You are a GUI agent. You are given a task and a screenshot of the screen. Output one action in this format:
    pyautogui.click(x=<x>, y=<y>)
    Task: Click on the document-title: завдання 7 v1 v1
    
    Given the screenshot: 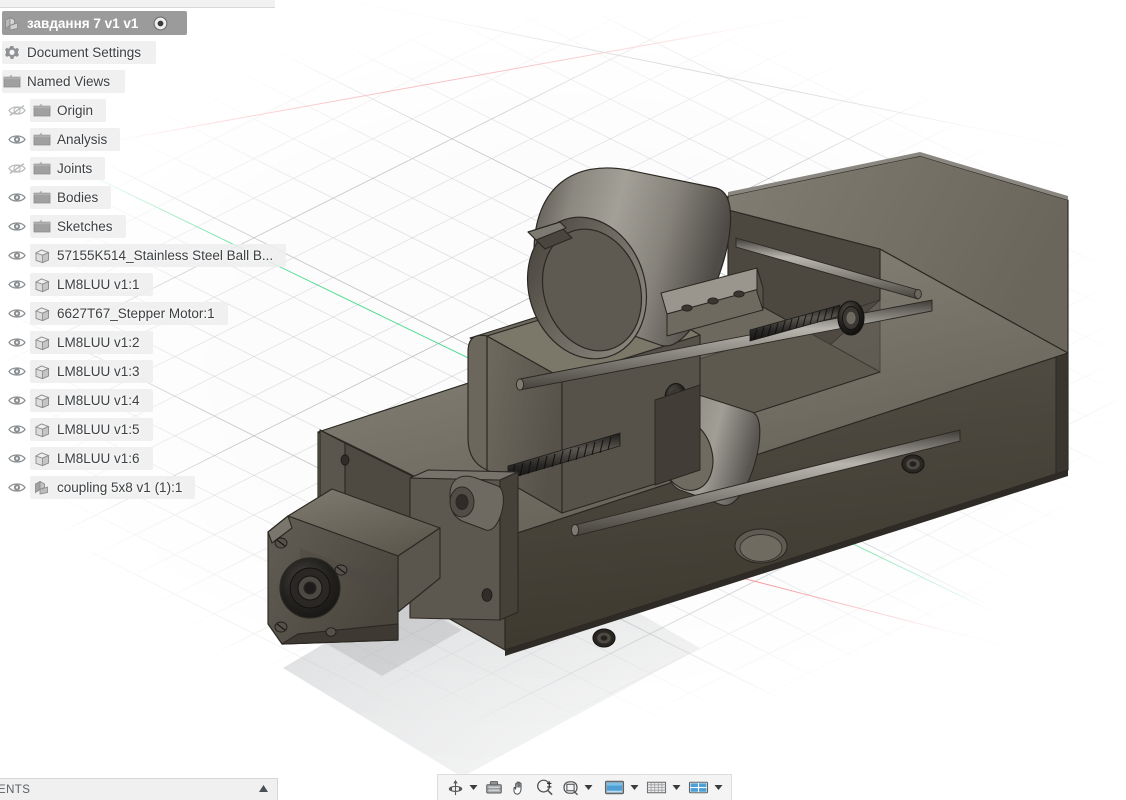 What is the action you would take?
    pyautogui.click(x=83, y=23)
    